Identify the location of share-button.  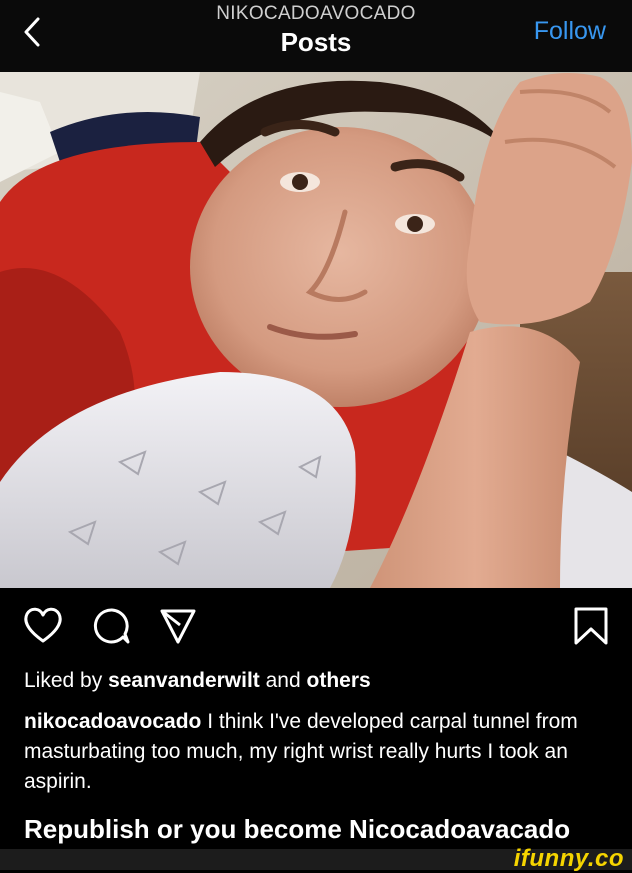
(178, 628).